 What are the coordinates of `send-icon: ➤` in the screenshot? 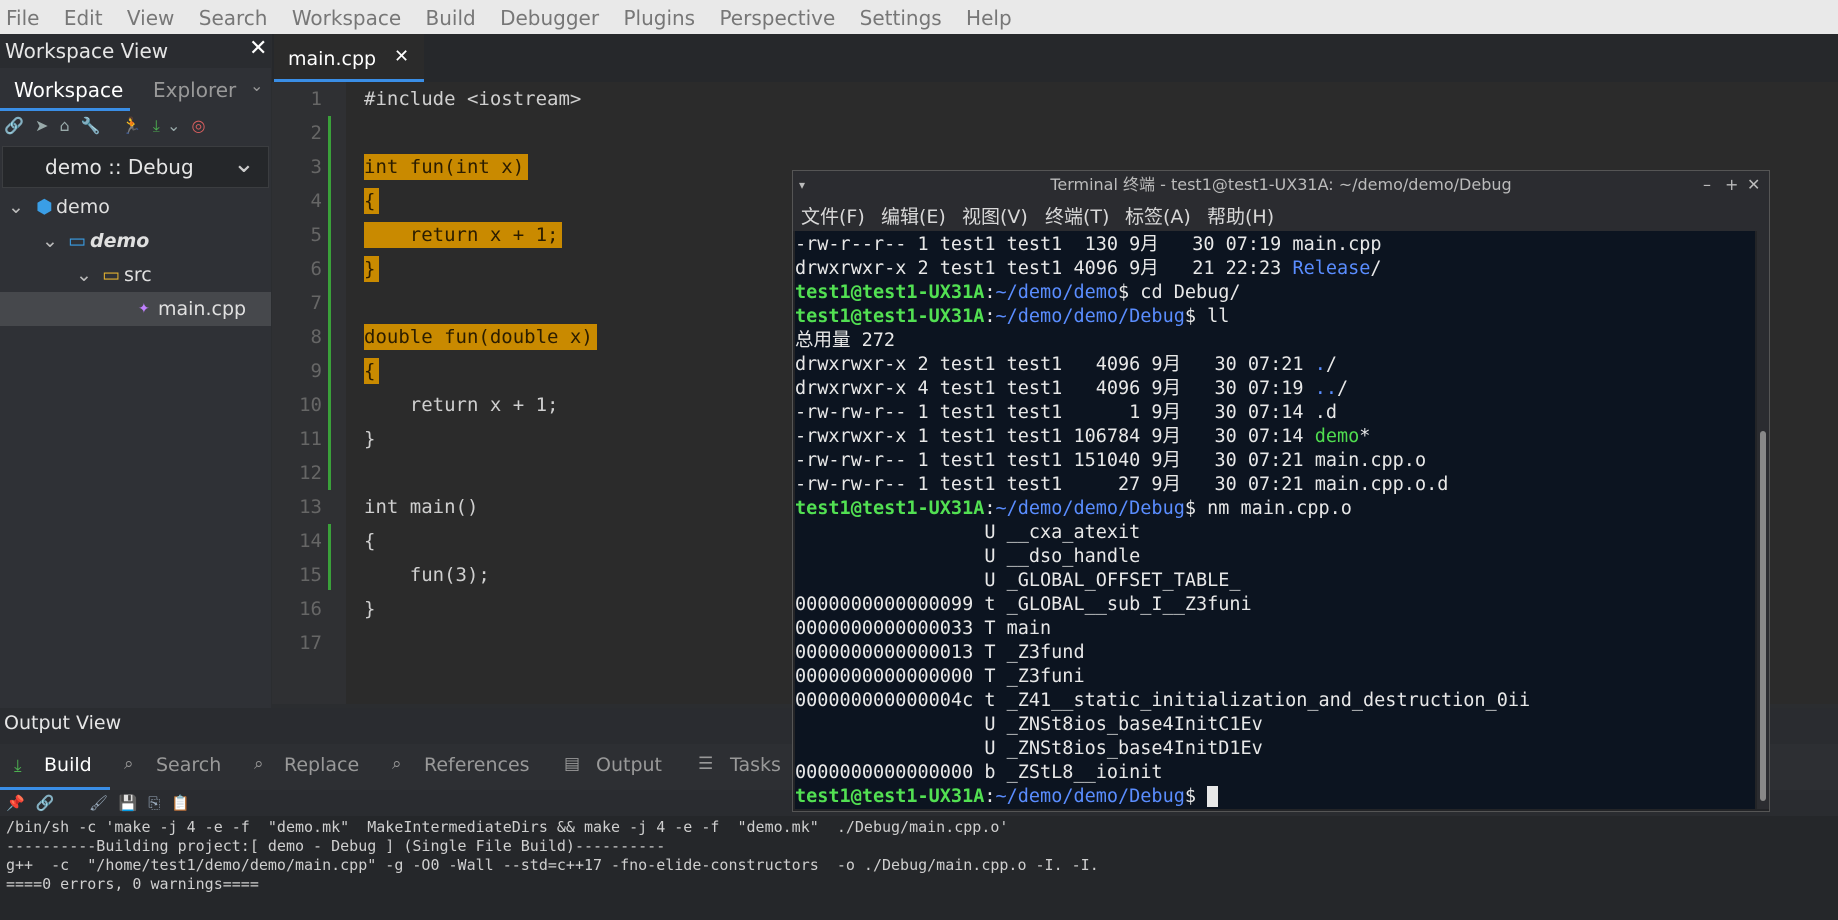 It's located at (41, 125).